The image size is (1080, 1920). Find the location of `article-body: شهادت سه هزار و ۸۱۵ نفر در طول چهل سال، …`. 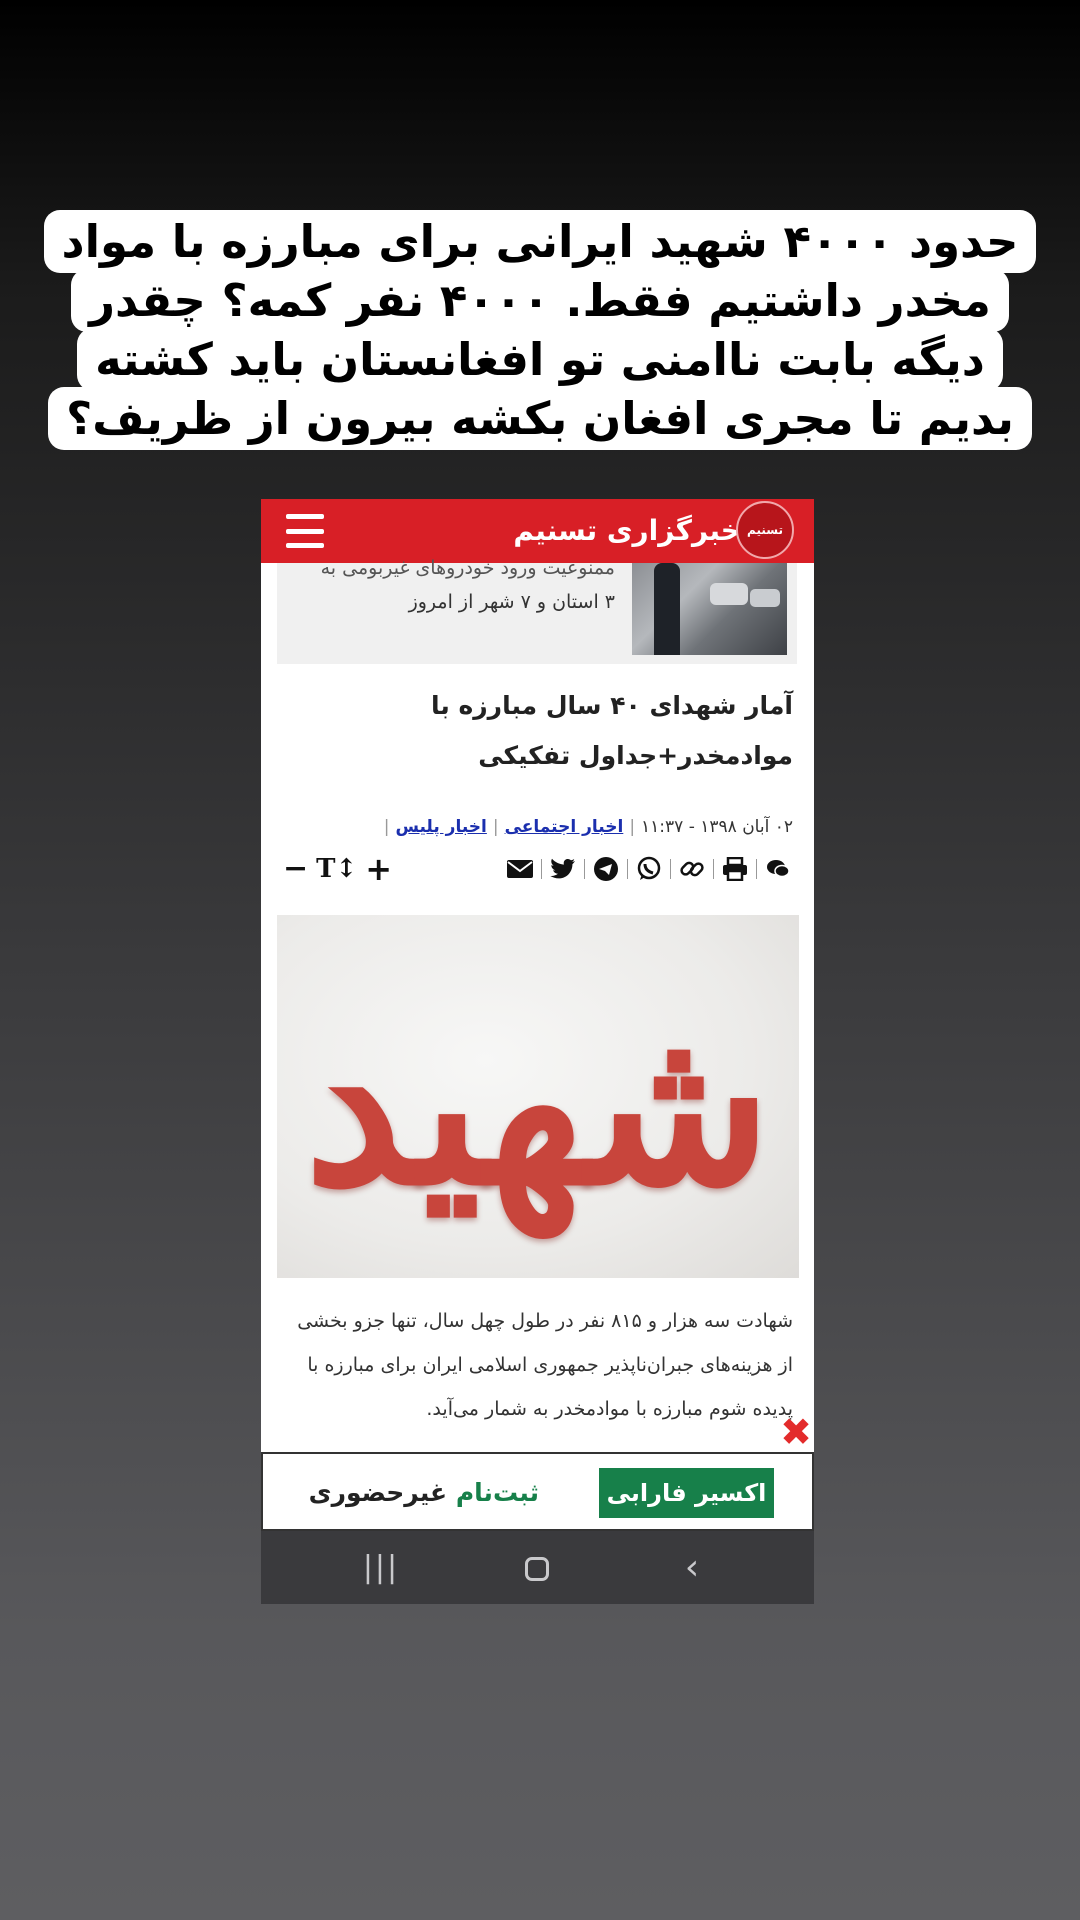

article-body: شهادت سه هزار و ۸۱۵ نفر در طول چهل سال، … is located at coordinates (545, 1365).